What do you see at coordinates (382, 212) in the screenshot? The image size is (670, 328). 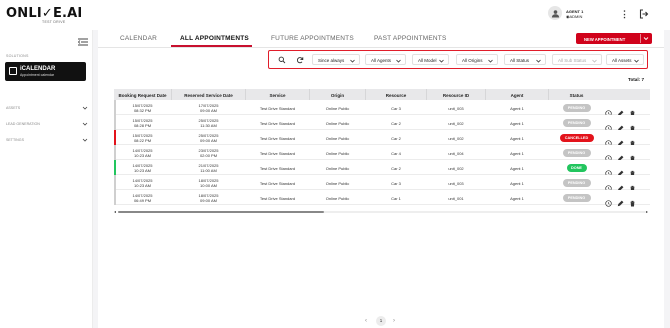 I see `horizontal-scrollbar: ◂ ▸` at bounding box center [382, 212].